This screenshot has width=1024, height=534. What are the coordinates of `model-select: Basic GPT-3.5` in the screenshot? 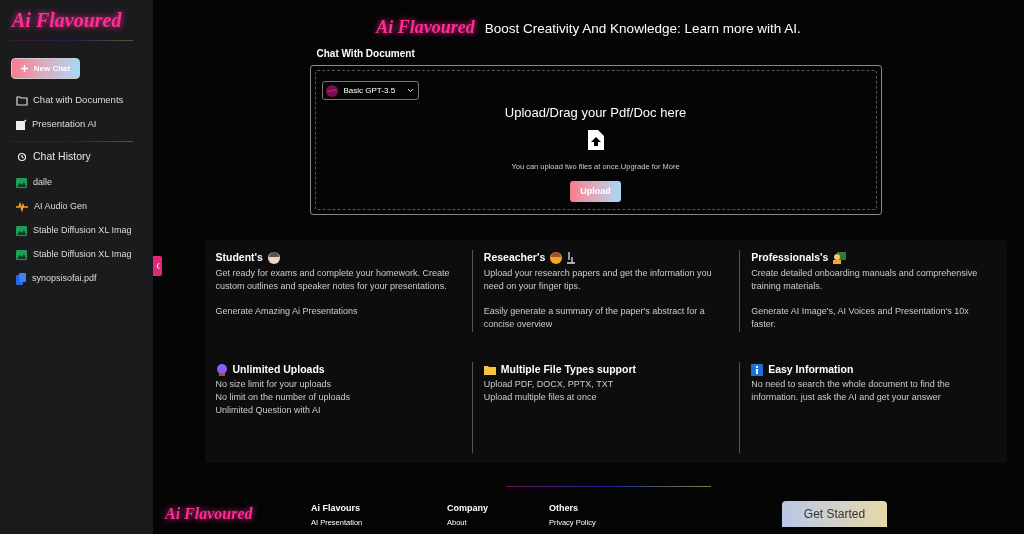 It's located at (370, 90).